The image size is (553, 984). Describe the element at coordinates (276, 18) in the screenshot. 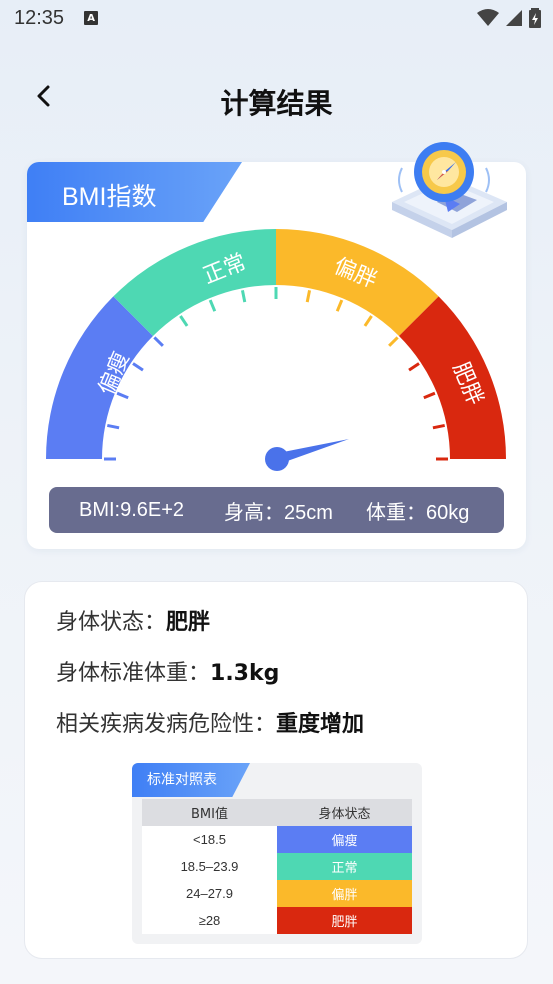

I see `status-bar: 12:35 A` at that location.